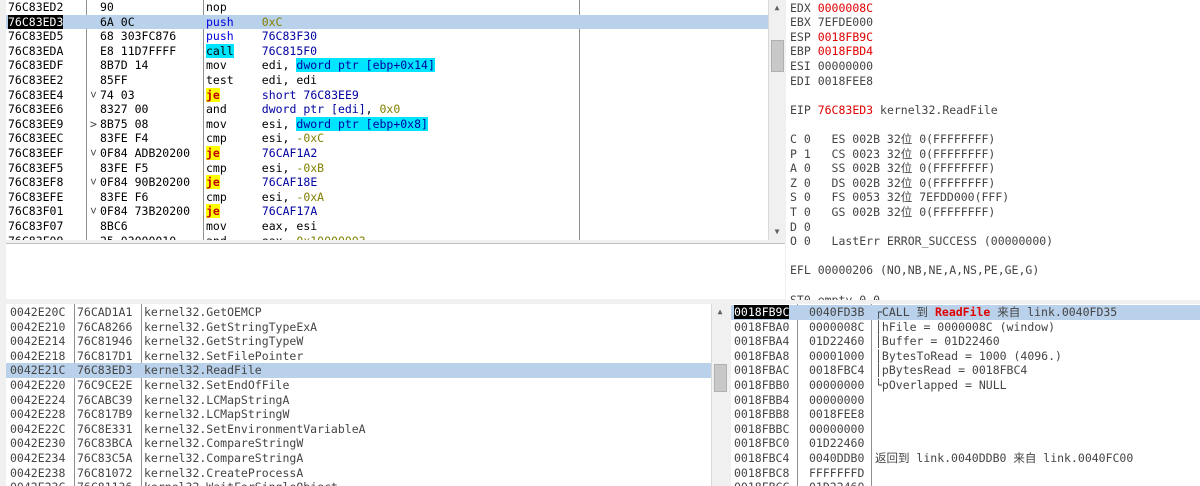  I want to click on disasm-row: 76C83EEC 83FE F4 cmp esi, -0xC, so click(387, 138).